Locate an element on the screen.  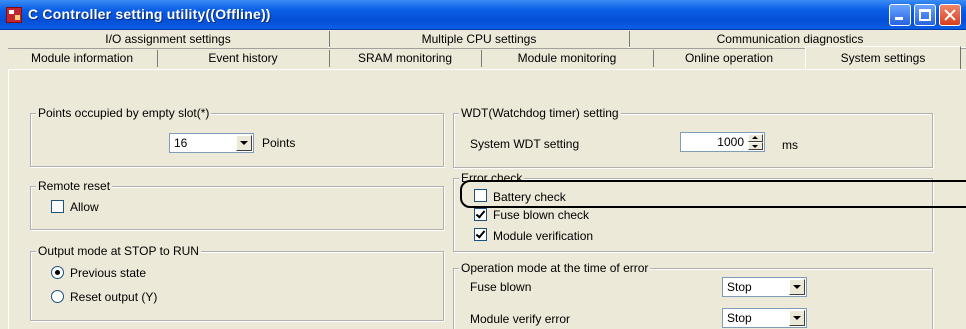
allow-checkbox is located at coordinates (57, 206).